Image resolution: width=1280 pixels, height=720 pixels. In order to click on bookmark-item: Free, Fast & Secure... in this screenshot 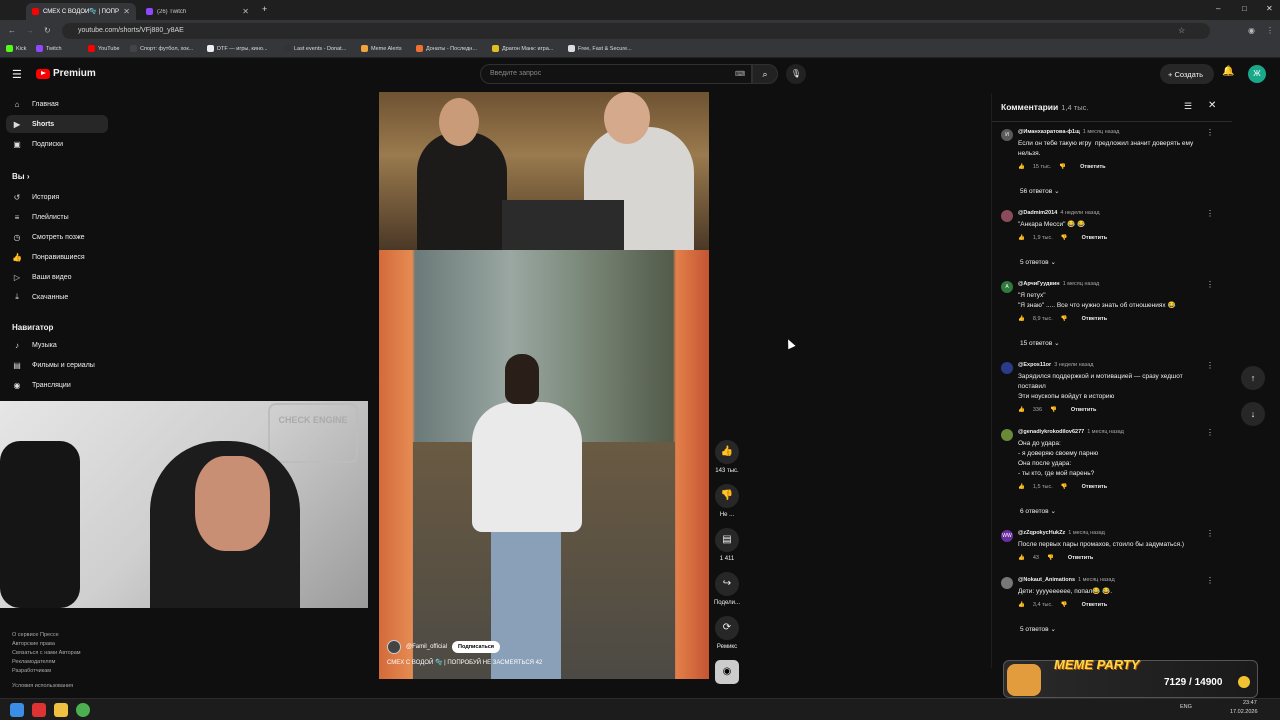, I will do `click(600, 48)`.